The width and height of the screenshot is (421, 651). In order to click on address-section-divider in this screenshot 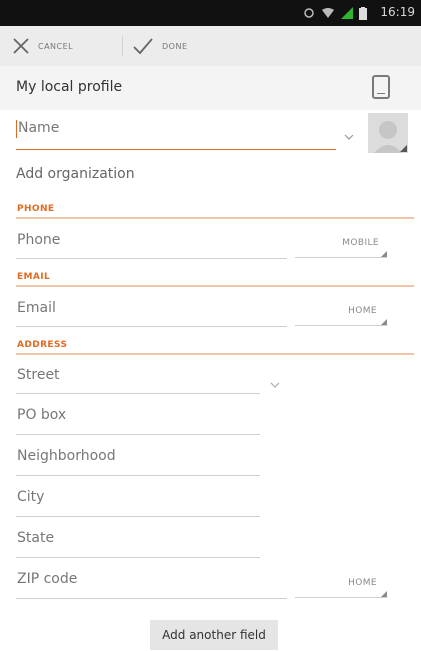, I will do `click(215, 354)`.